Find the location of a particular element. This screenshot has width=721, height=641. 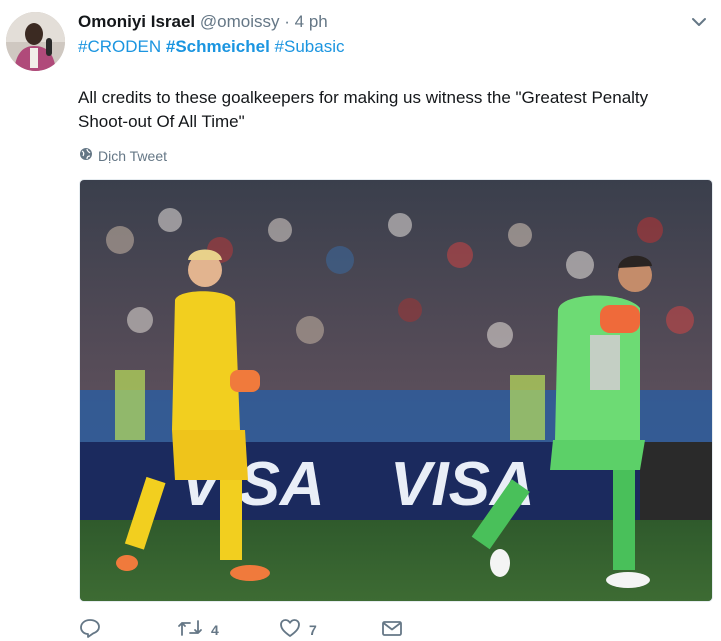

retweet-button: 4 is located at coordinates (198, 629).